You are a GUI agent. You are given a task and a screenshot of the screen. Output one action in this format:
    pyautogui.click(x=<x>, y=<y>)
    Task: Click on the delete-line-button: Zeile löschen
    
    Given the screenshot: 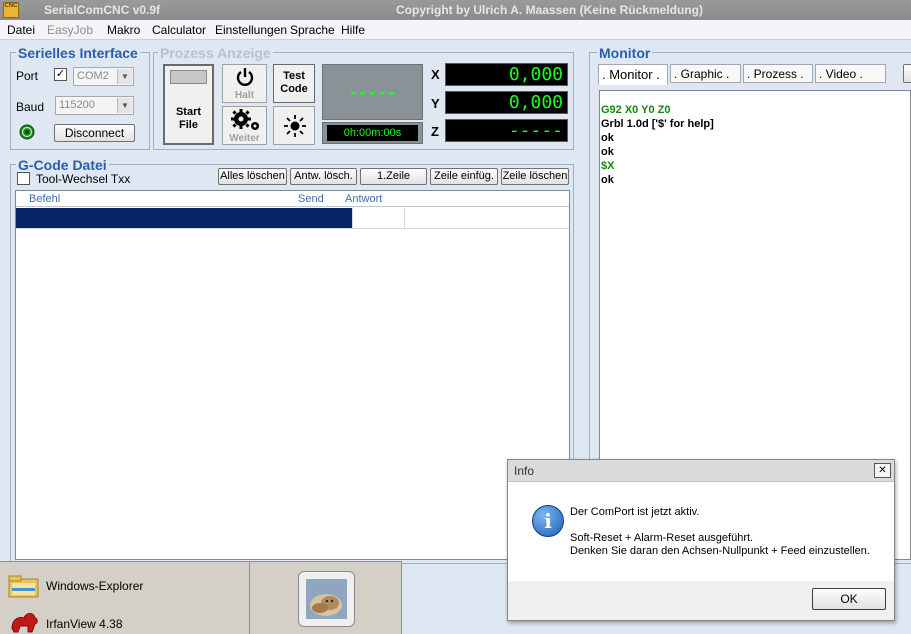 What is the action you would take?
    pyautogui.click(x=535, y=176)
    